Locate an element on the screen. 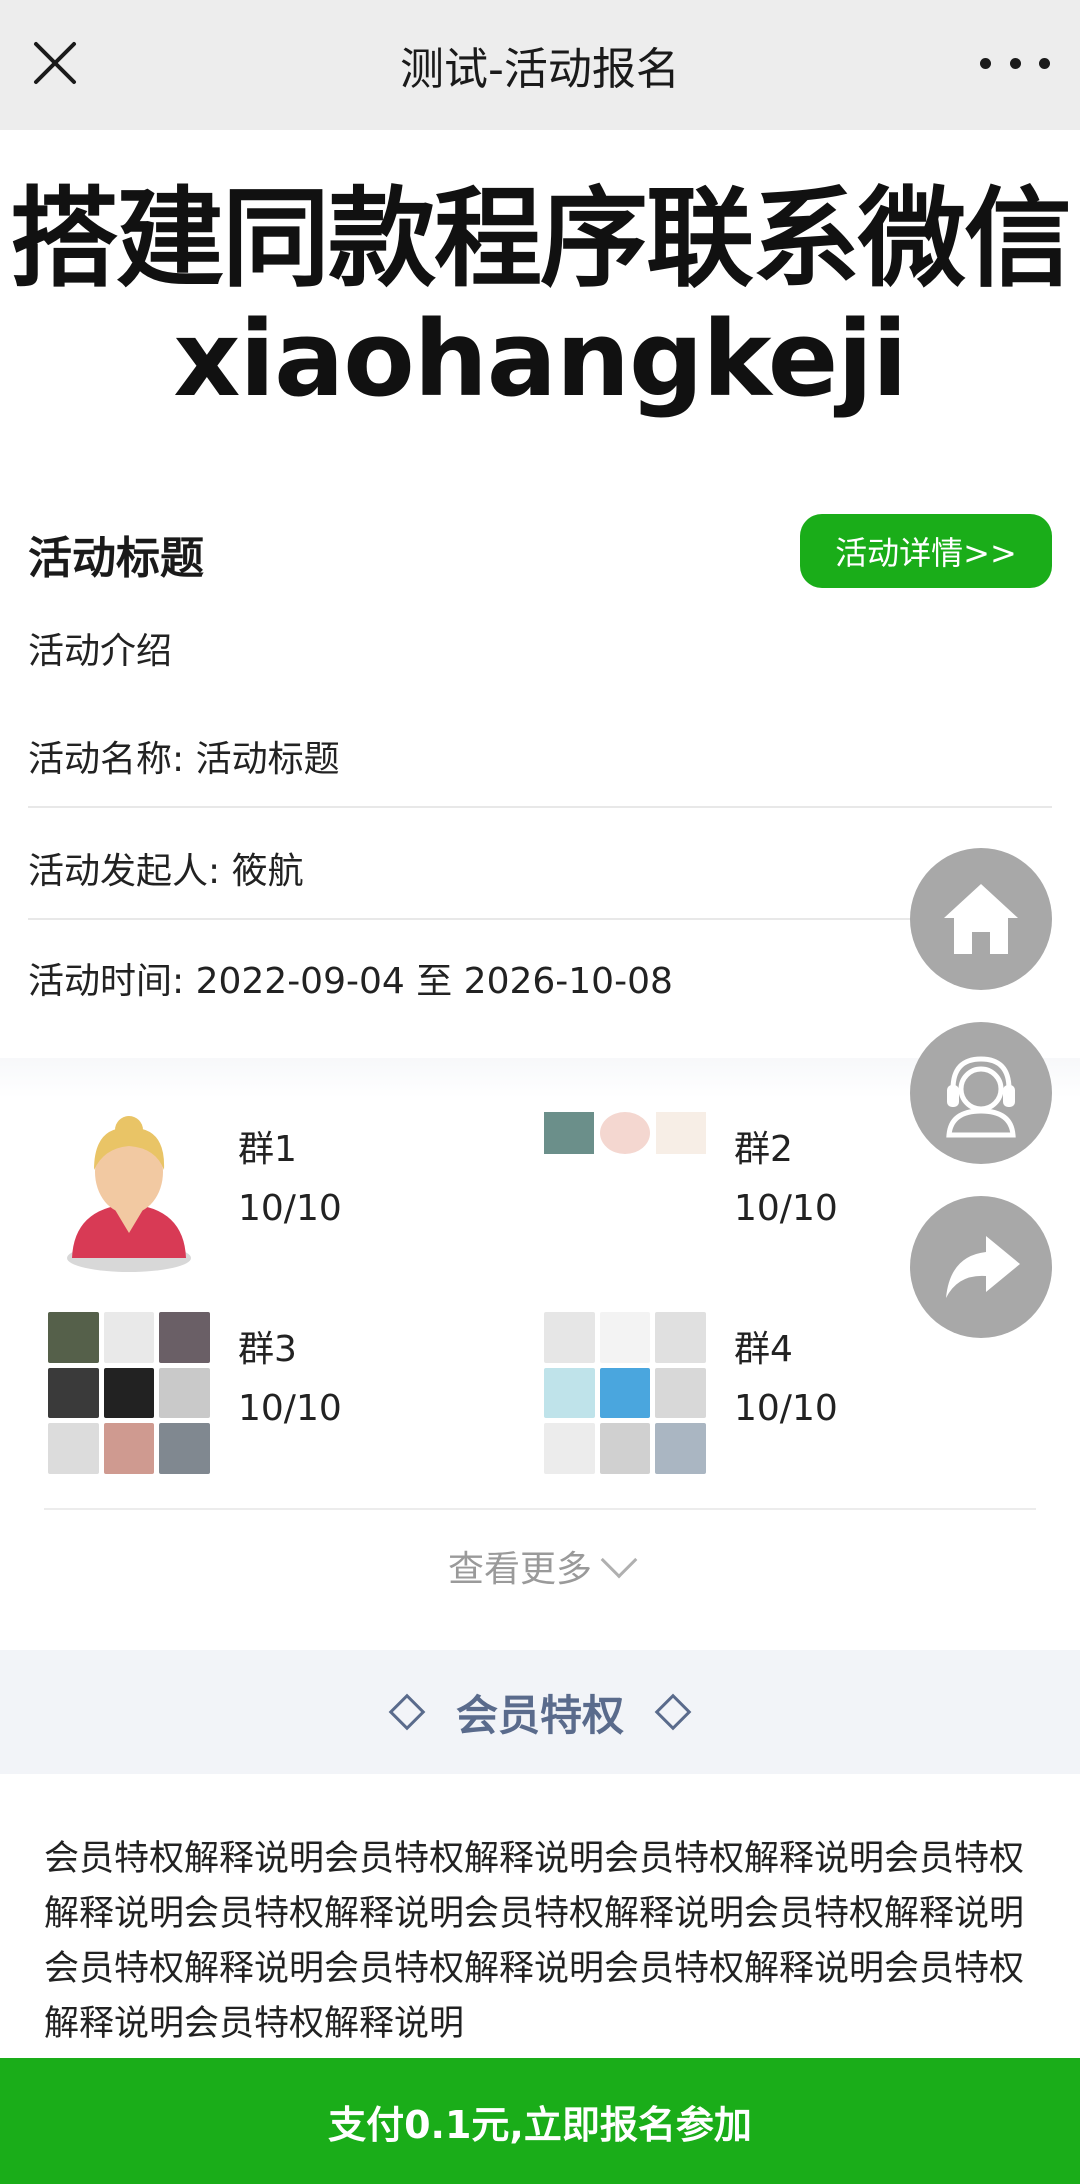  customer-service-icon is located at coordinates (981, 1097).